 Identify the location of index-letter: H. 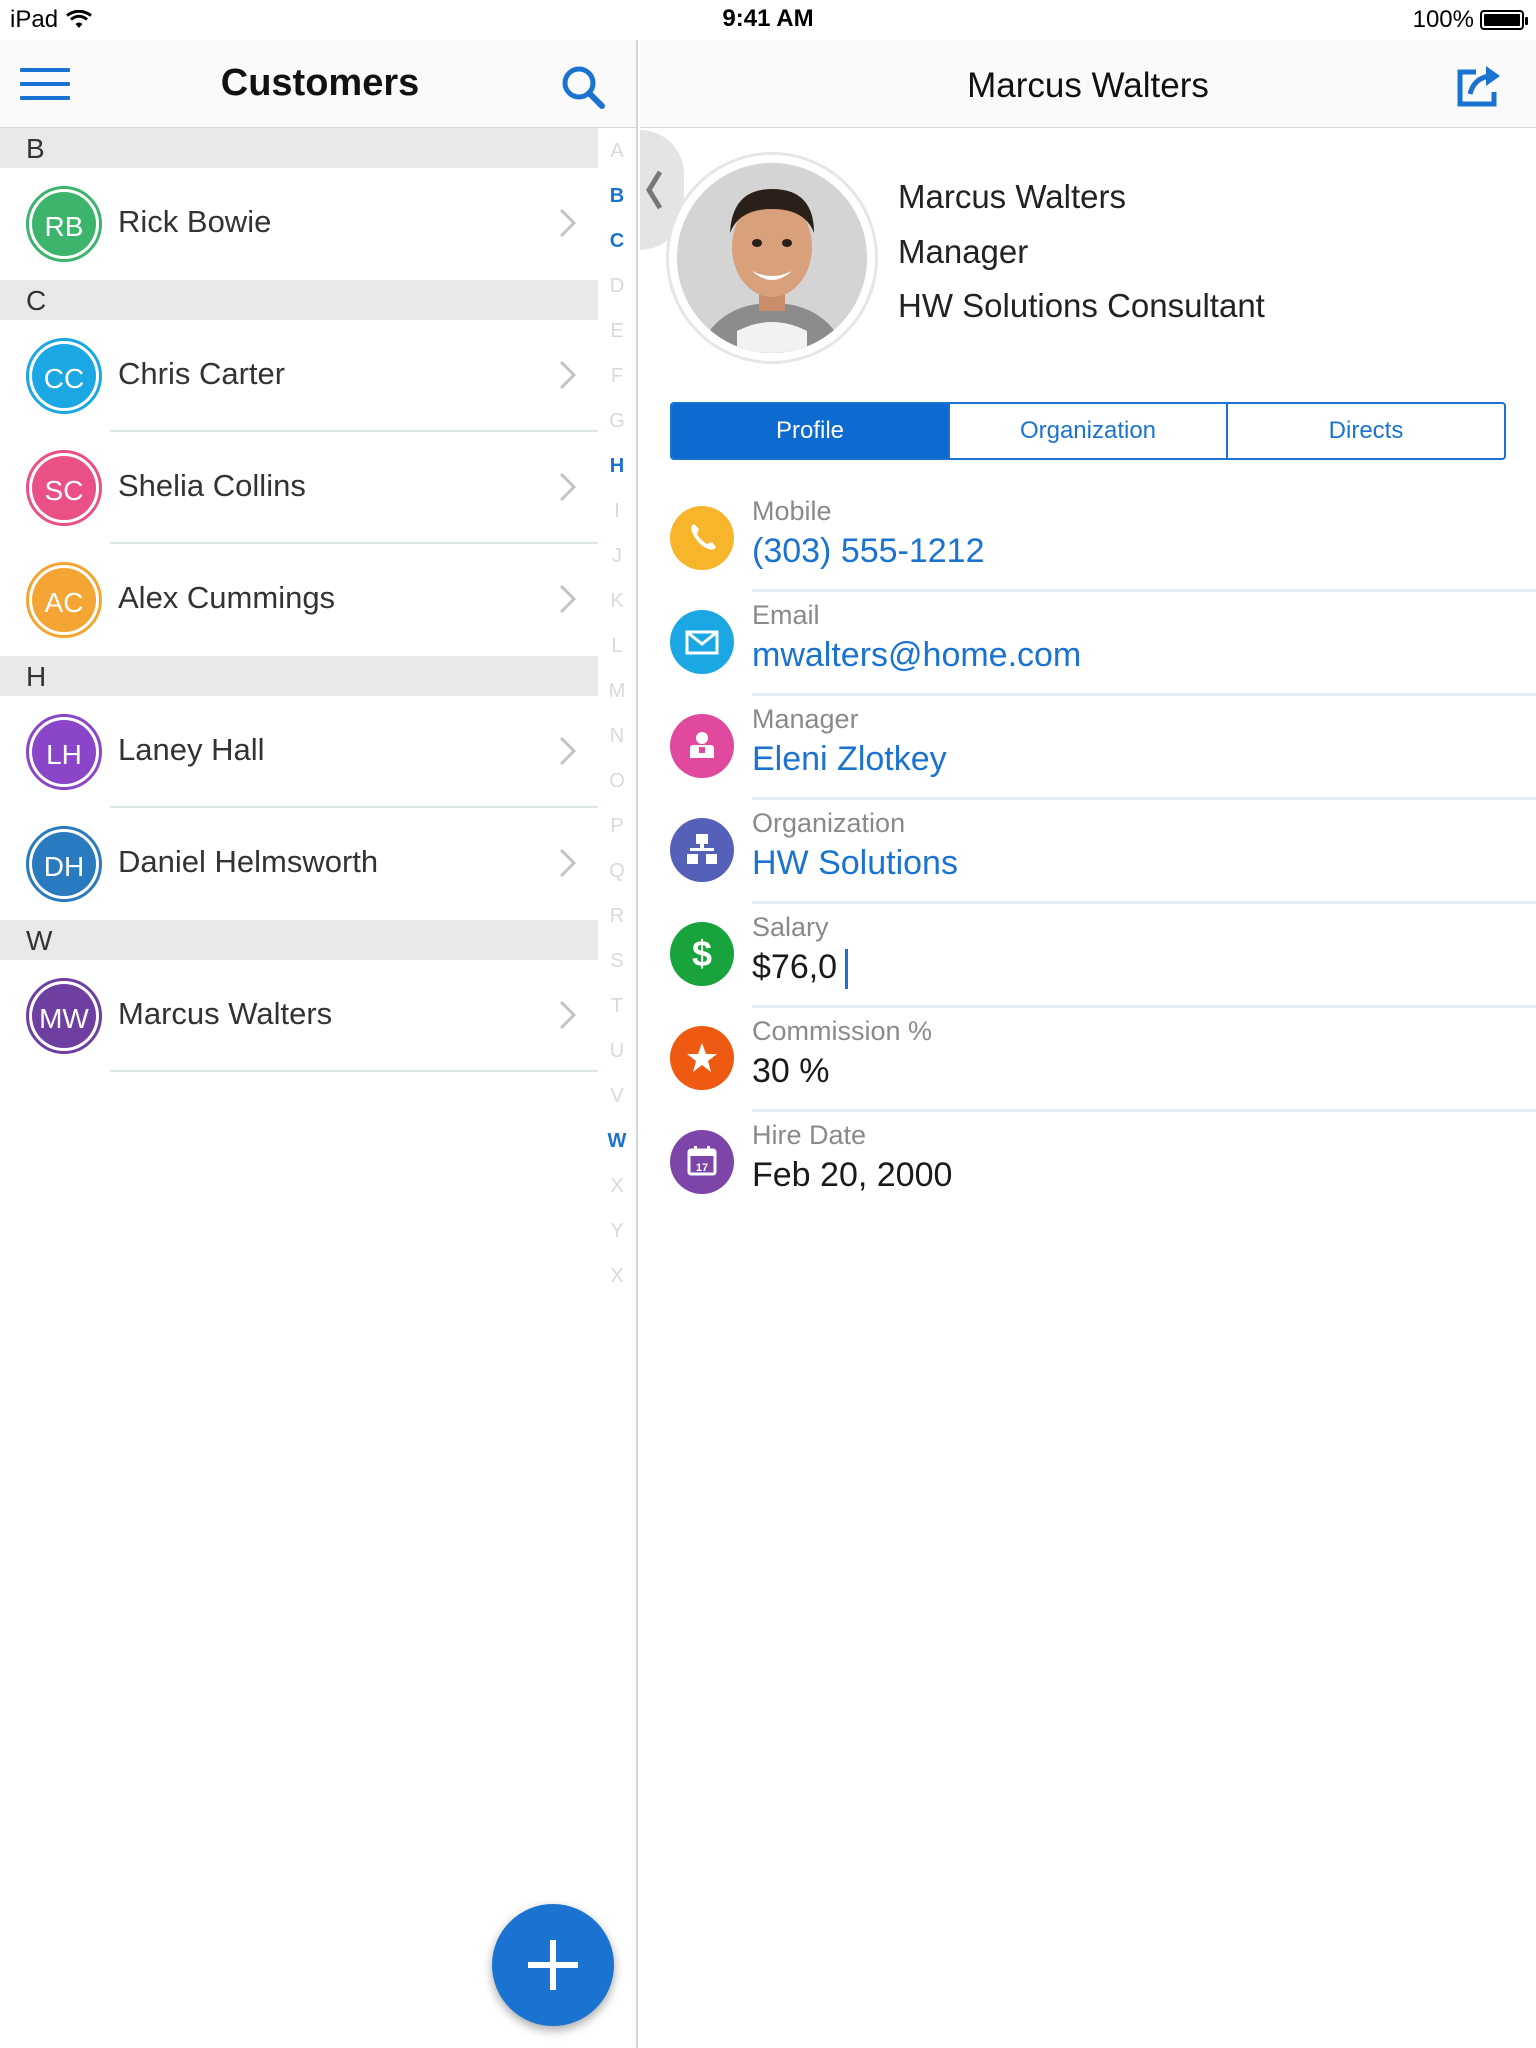
(617, 466).